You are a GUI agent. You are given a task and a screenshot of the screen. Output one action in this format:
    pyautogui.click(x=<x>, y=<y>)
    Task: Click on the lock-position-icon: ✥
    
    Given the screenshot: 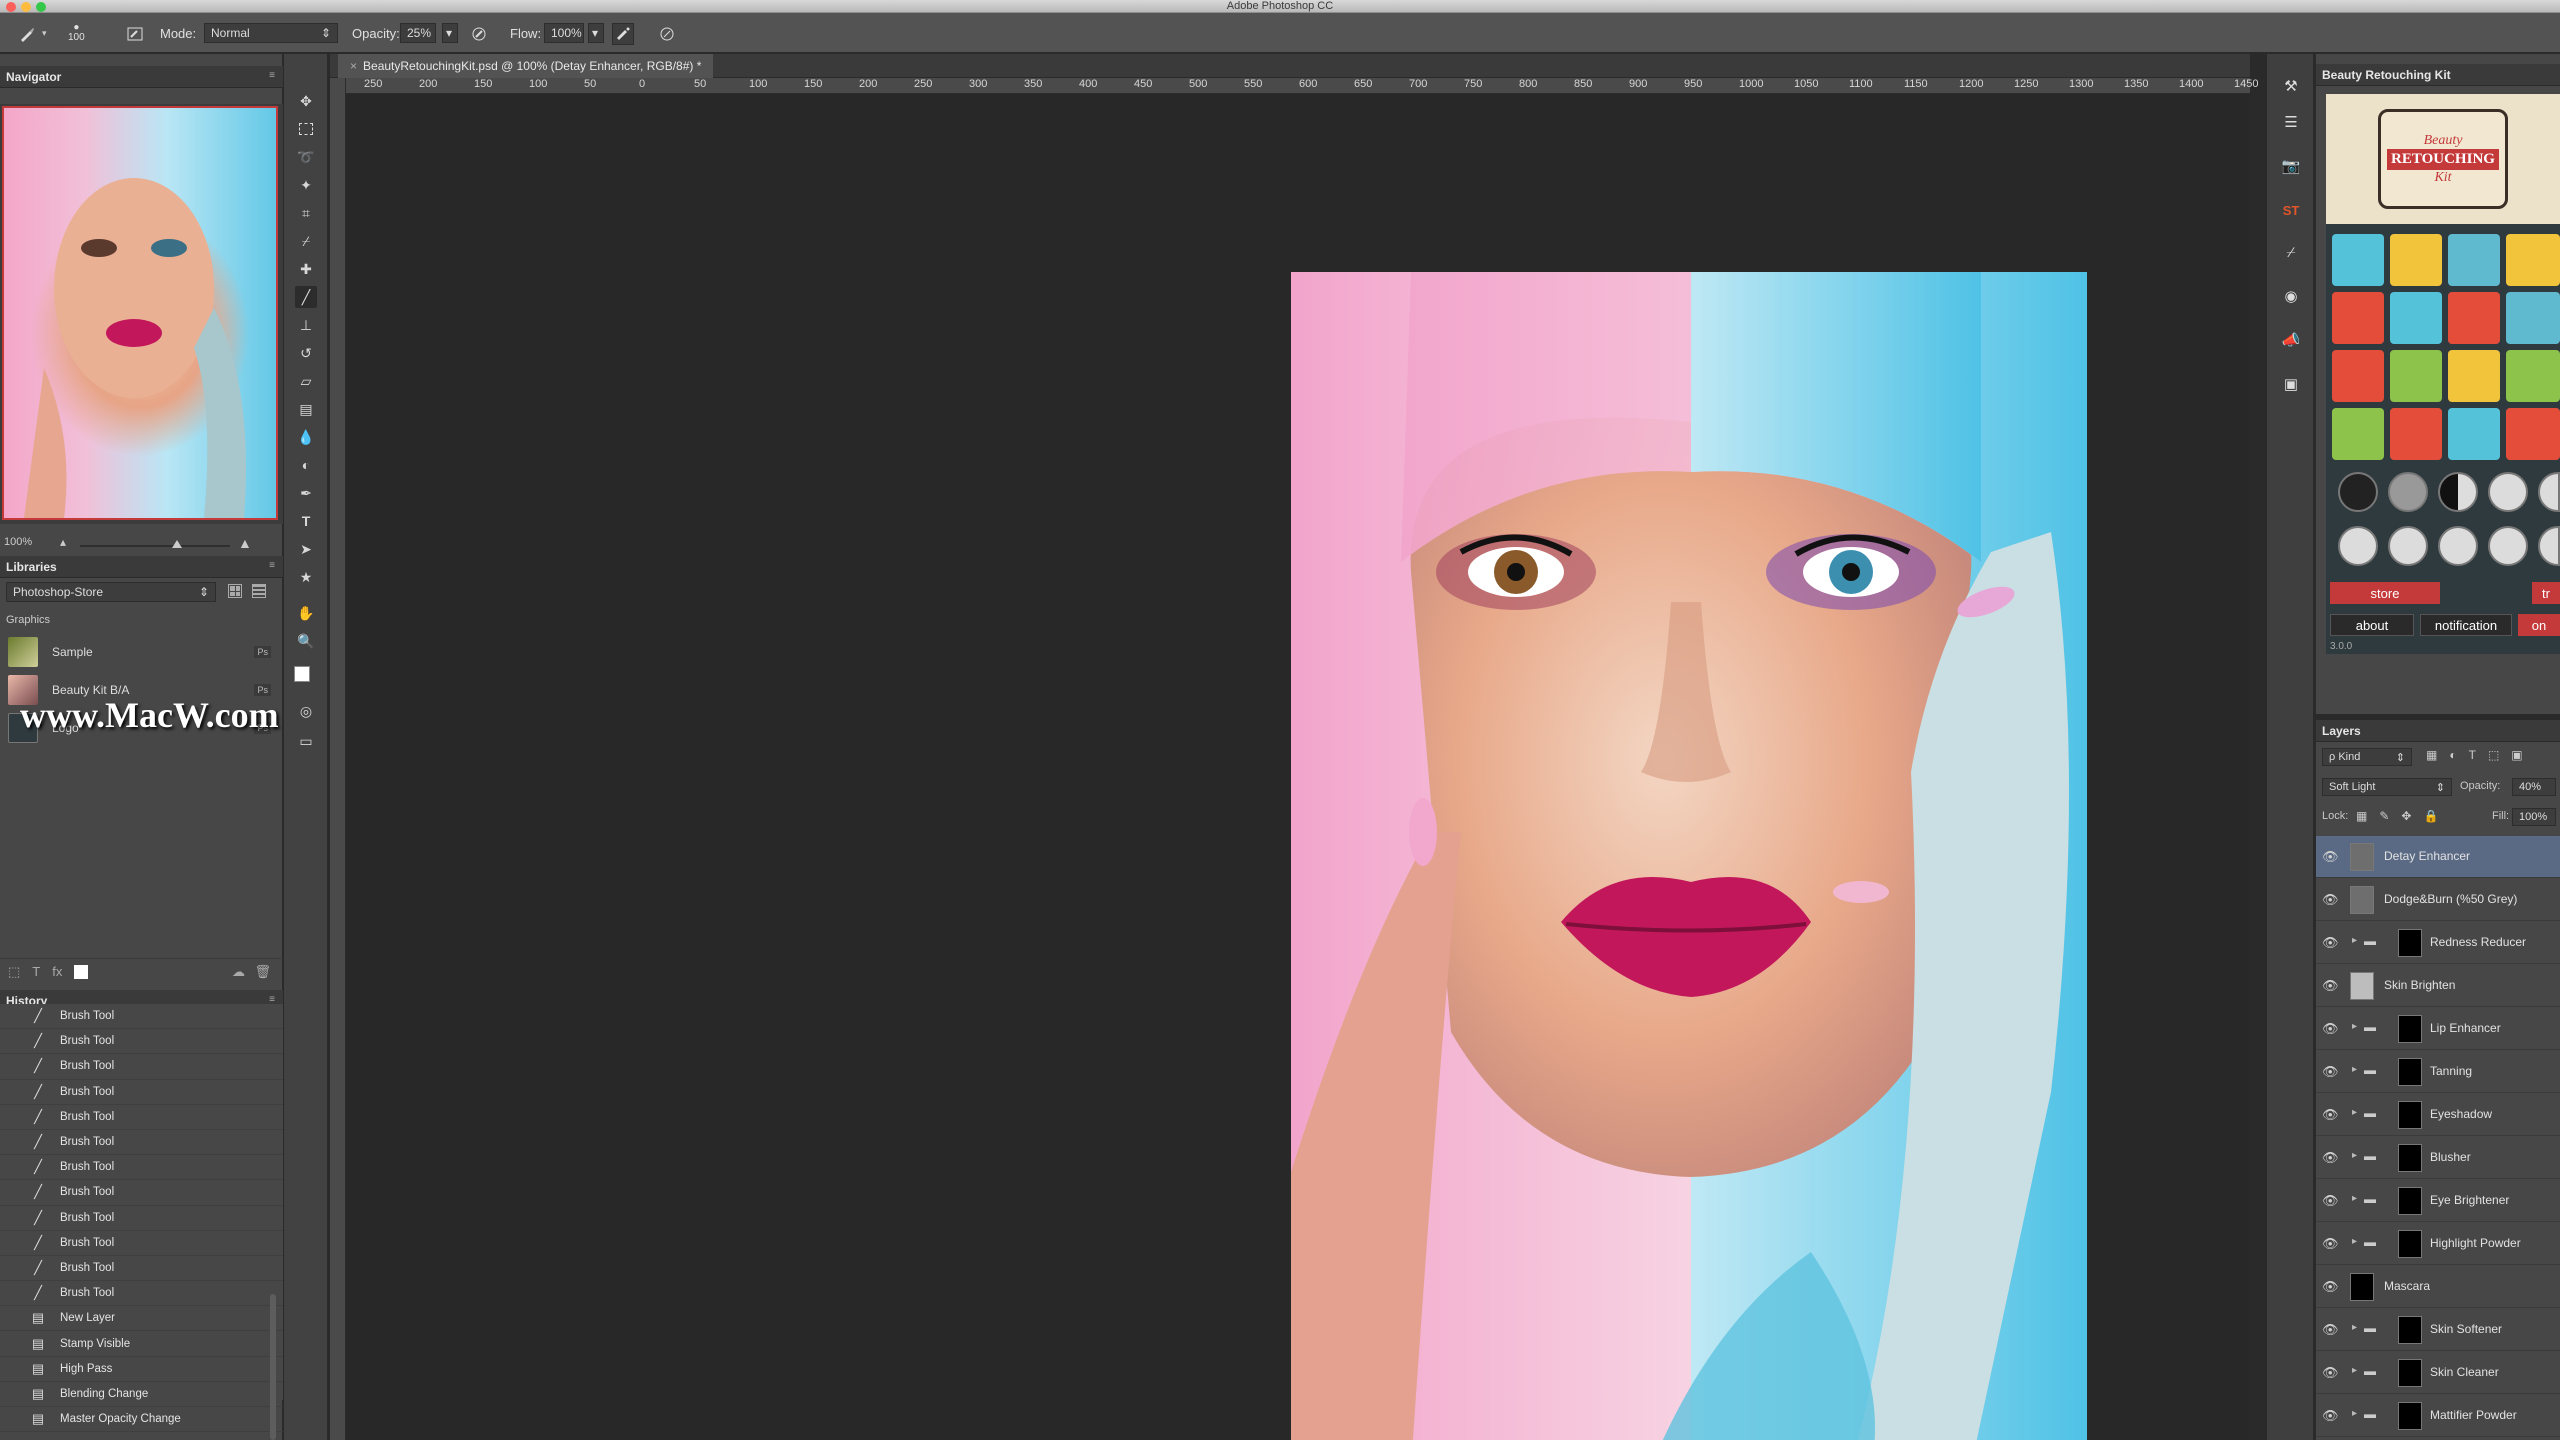 What is the action you would take?
    pyautogui.click(x=2406, y=816)
    